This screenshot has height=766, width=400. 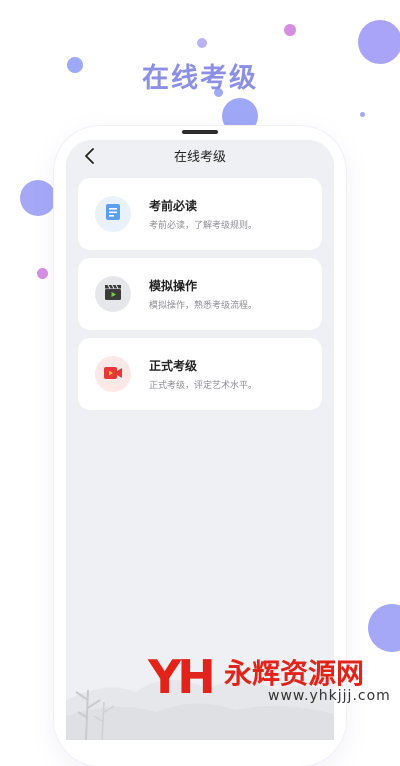 I want to click on clapperboard-icon, so click(x=113, y=294).